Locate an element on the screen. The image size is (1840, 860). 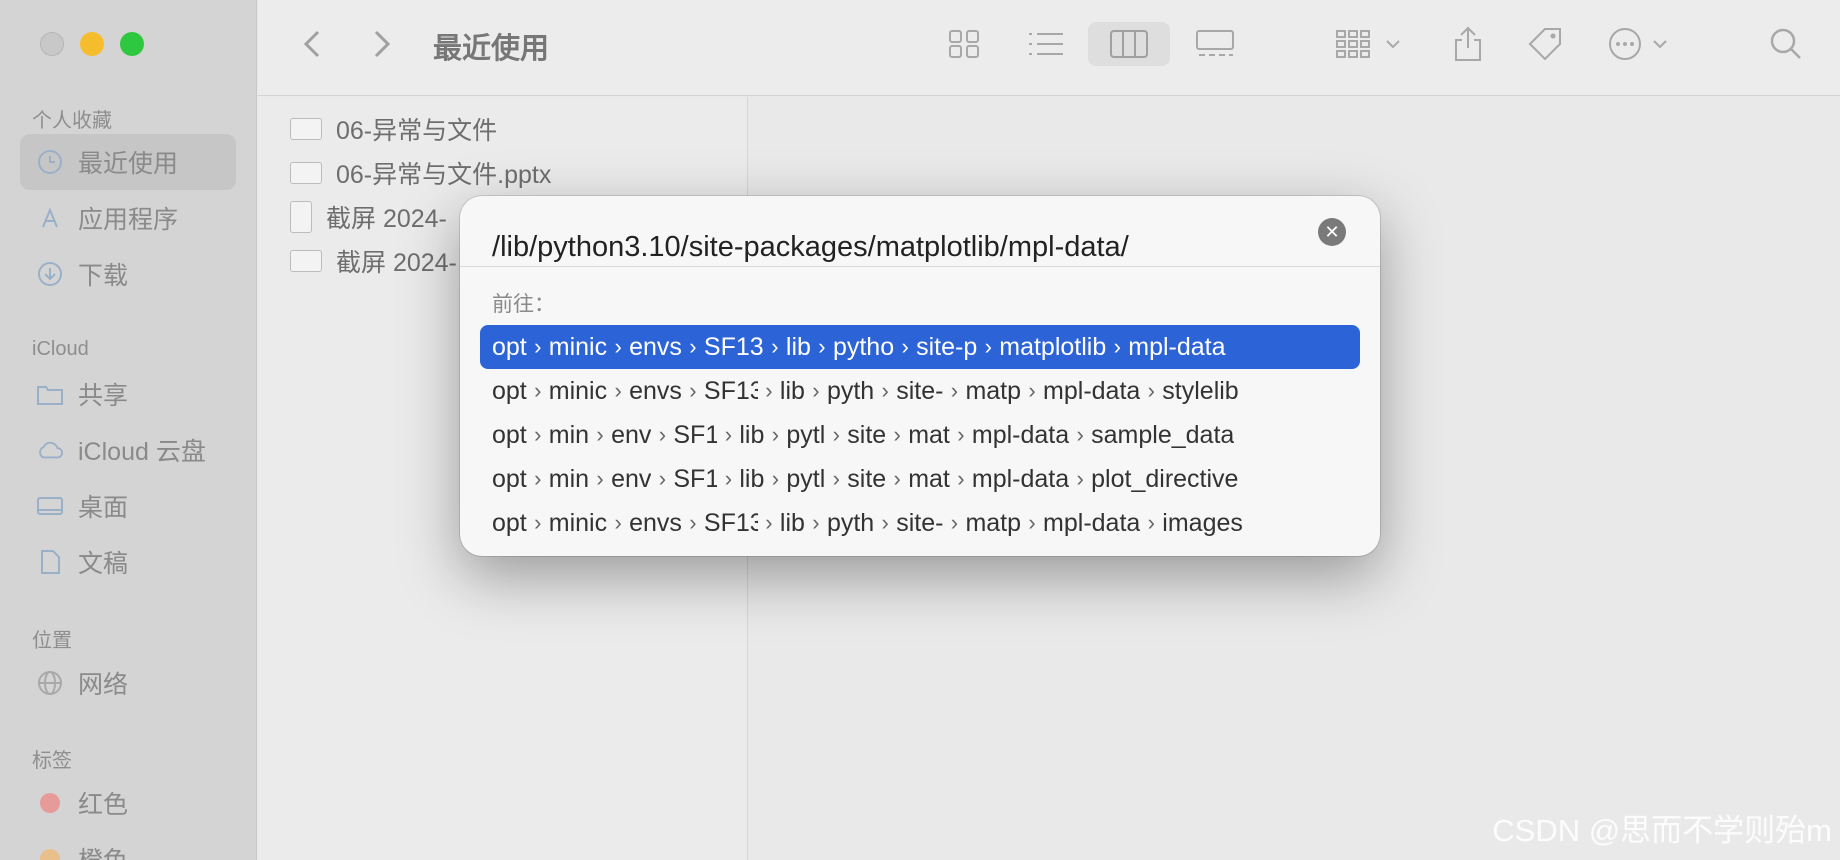
minimize-window-button is located at coordinates (92, 44).